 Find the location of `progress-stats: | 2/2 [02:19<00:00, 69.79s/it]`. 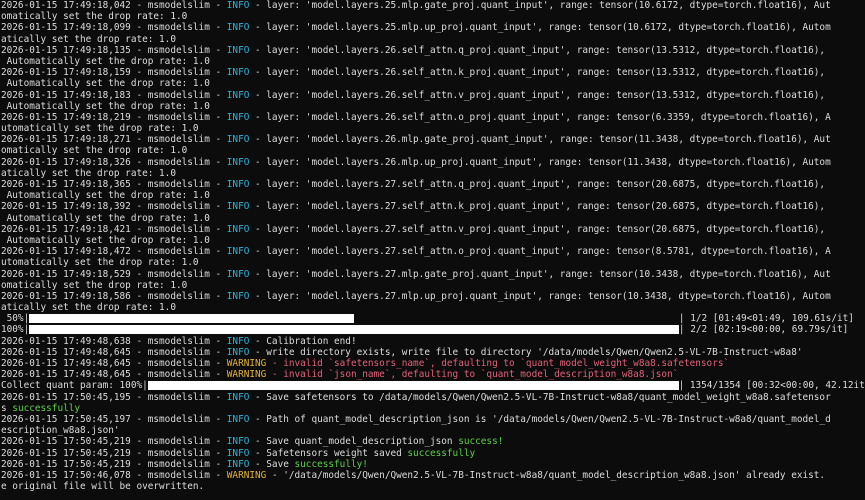

progress-stats: | 2/2 [02:19<00:00, 69.79s/it] is located at coordinates (763, 330).